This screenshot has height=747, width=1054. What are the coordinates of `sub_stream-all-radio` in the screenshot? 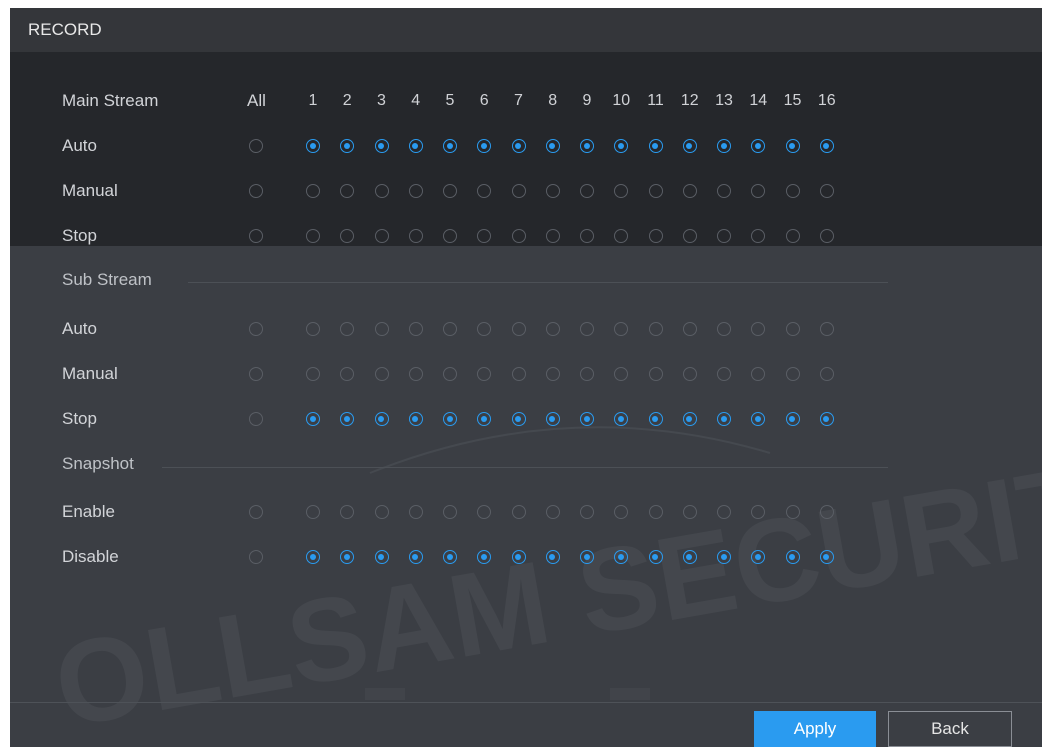 It's located at (256, 419).